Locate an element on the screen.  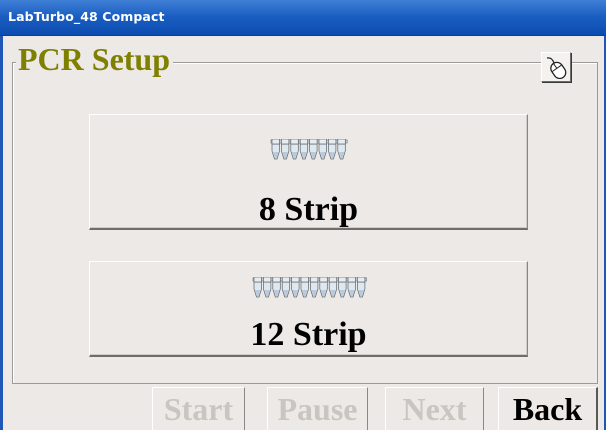
8-strip-label: 8 Strip is located at coordinates (308, 209).